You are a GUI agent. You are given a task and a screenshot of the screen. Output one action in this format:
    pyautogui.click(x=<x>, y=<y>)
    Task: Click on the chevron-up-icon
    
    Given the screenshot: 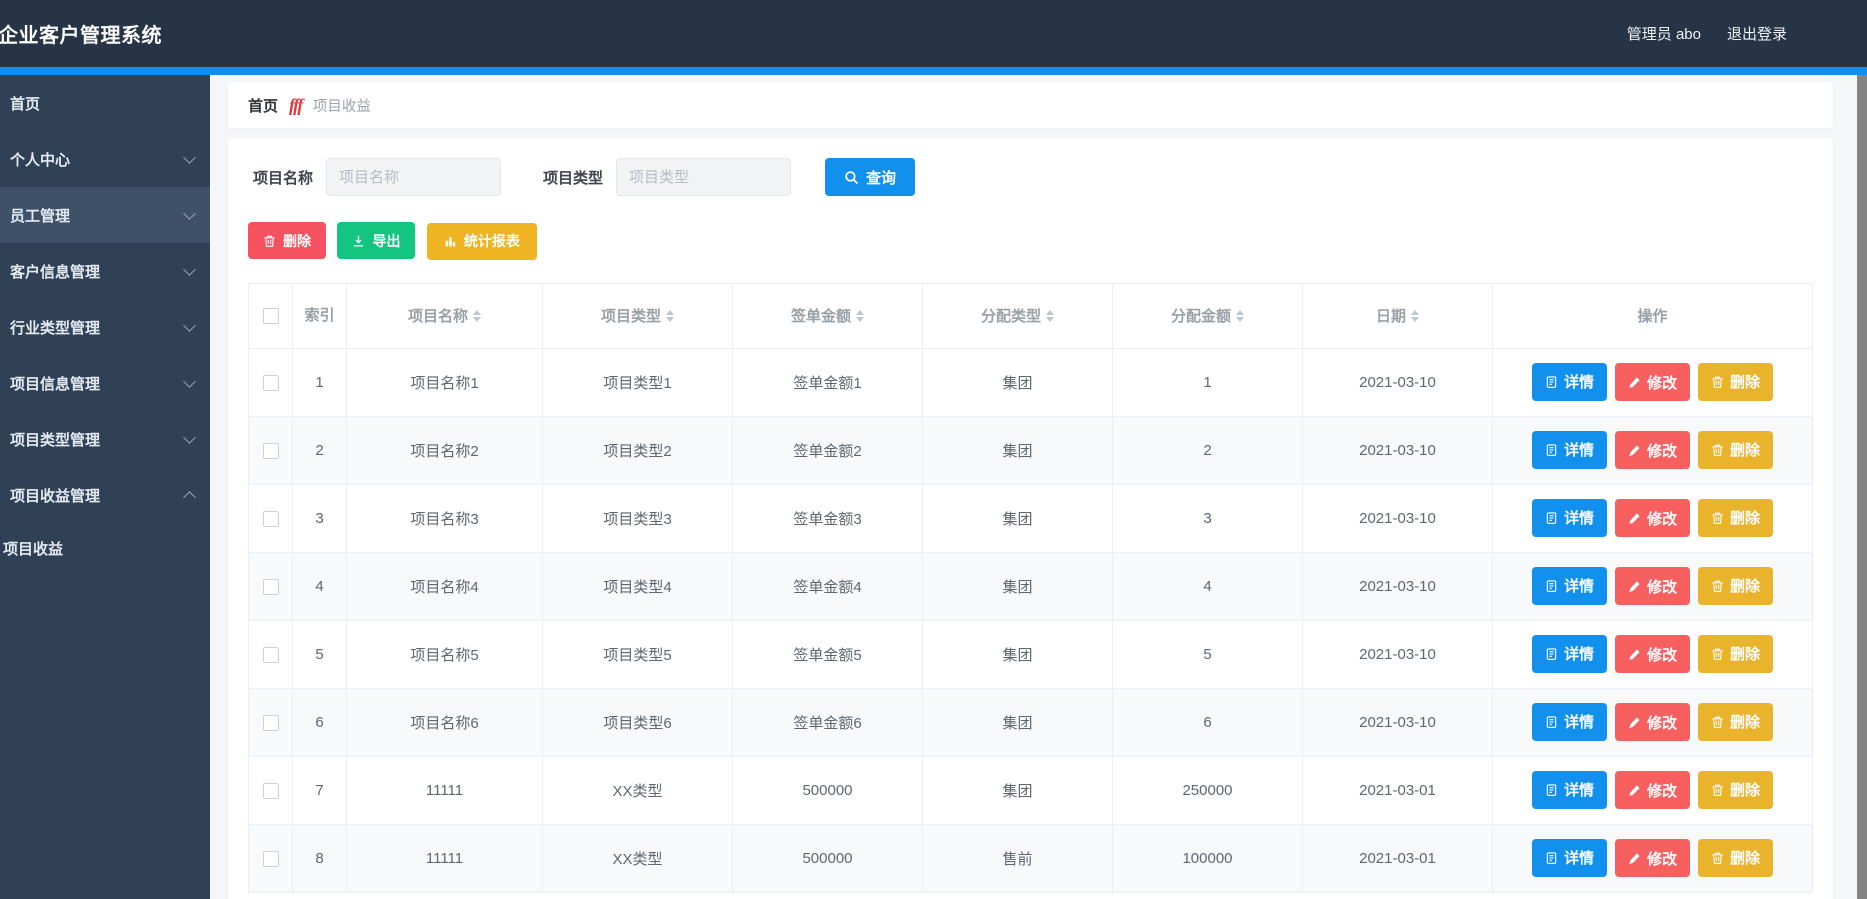 What is the action you would take?
    pyautogui.click(x=189, y=497)
    